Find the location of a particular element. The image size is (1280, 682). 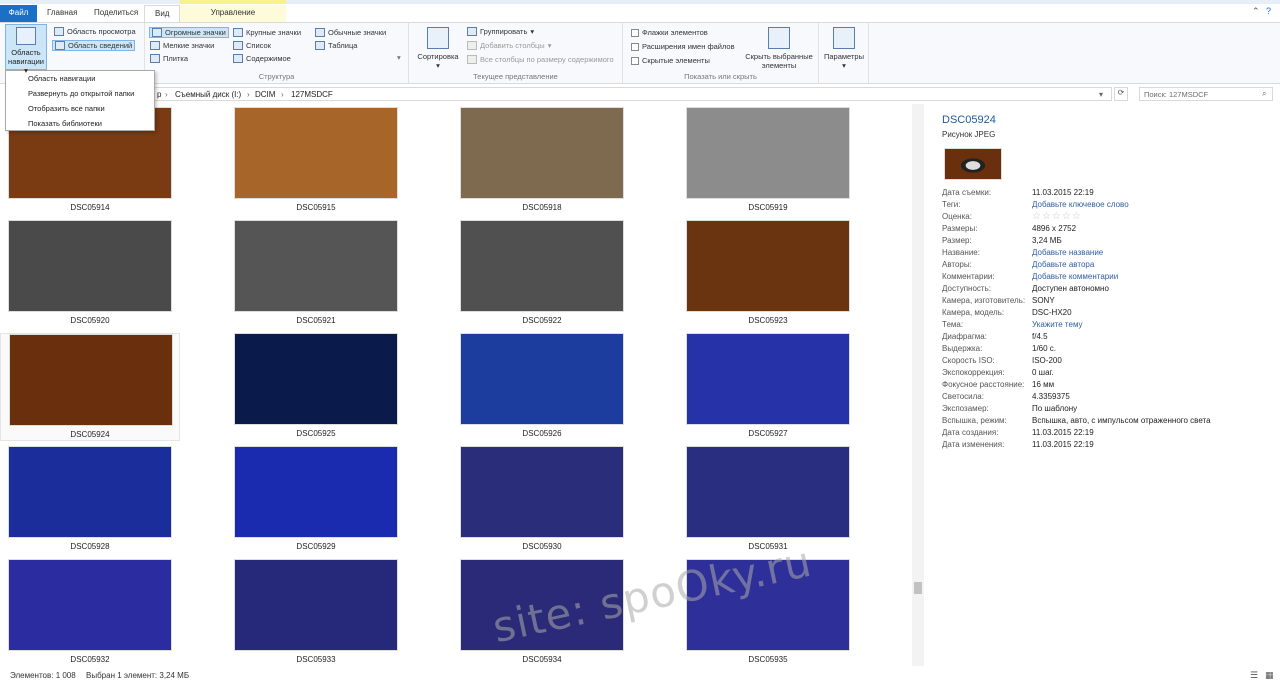

search-input: Поиск: 127MSDCF is located at coordinates (1206, 94).